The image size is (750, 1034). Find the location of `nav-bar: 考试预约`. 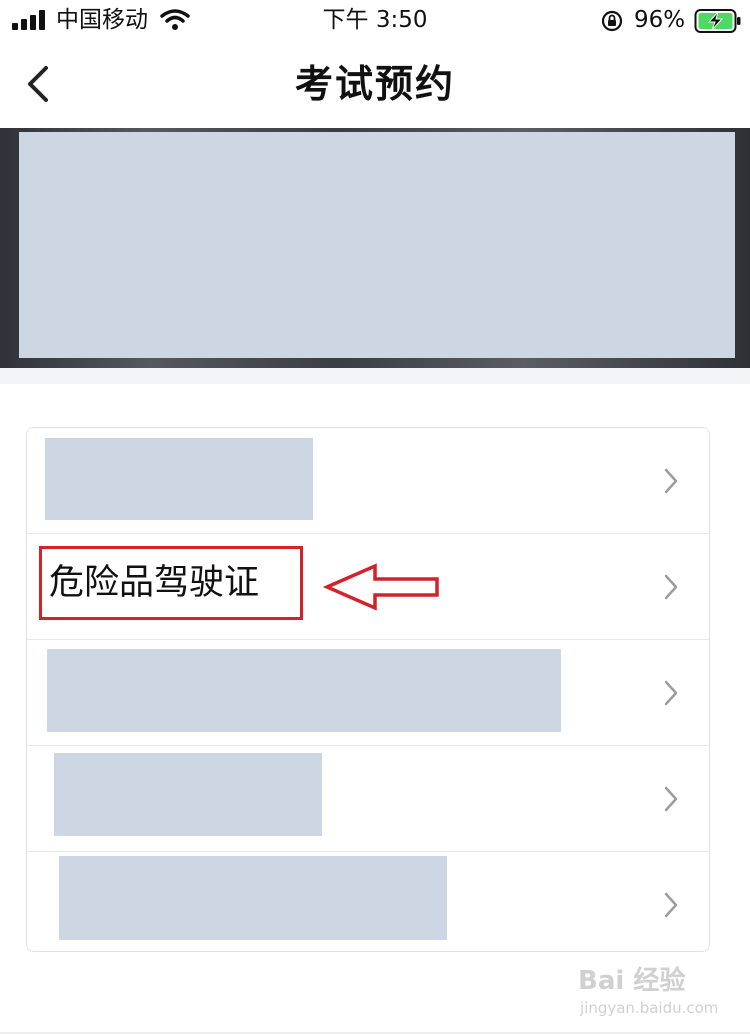

nav-bar: 考试预约 is located at coordinates (375, 84).